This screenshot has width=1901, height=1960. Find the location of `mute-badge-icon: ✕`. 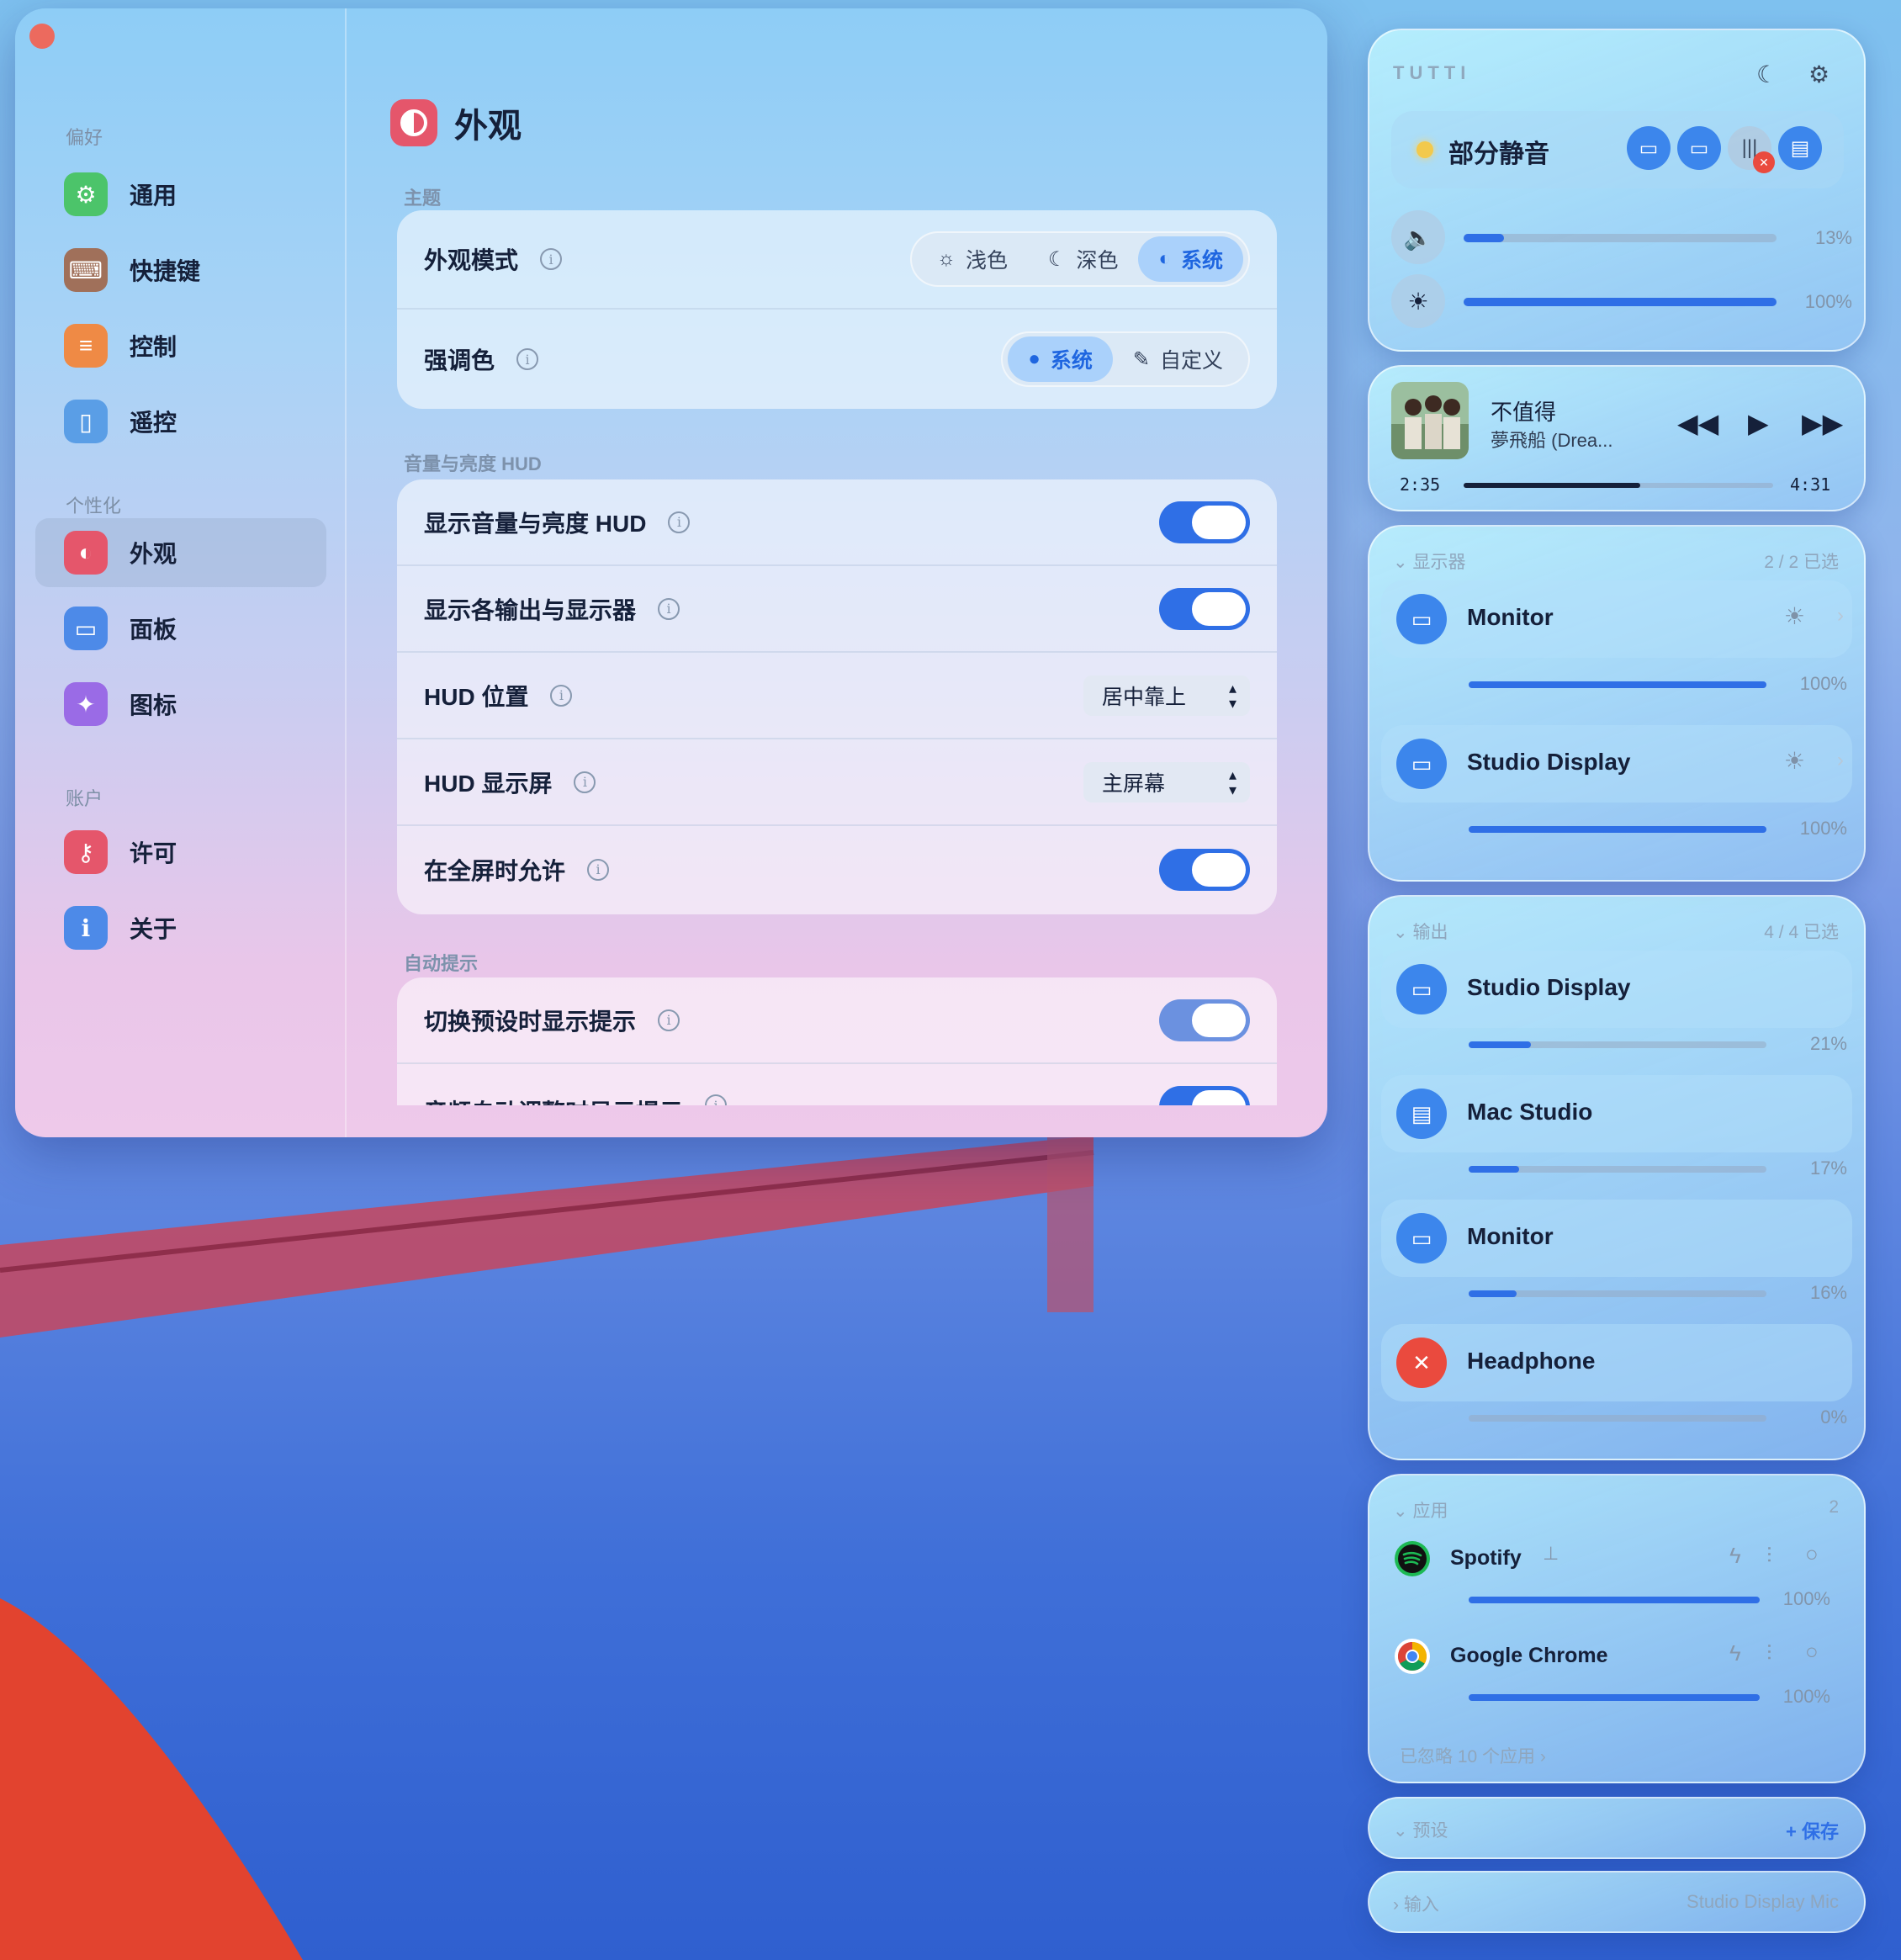

mute-badge-icon: ✕ is located at coordinates (1764, 162).